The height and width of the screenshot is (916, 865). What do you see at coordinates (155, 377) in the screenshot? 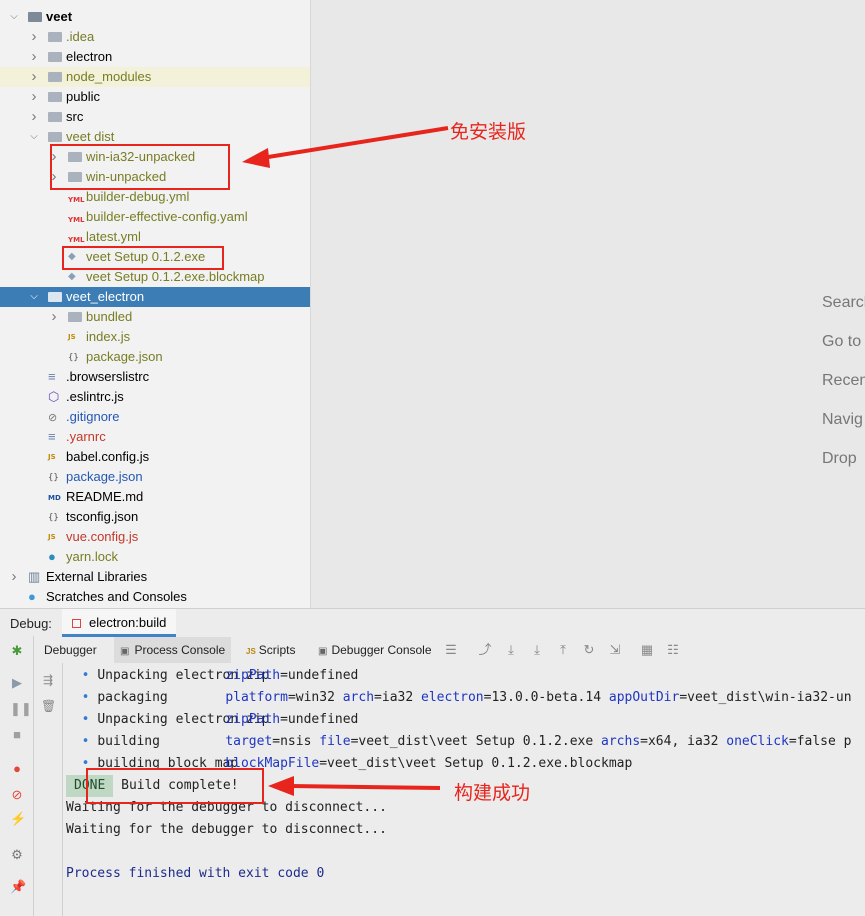
I see `tree-item: ≡ .browserslistrc` at bounding box center [155, 377].